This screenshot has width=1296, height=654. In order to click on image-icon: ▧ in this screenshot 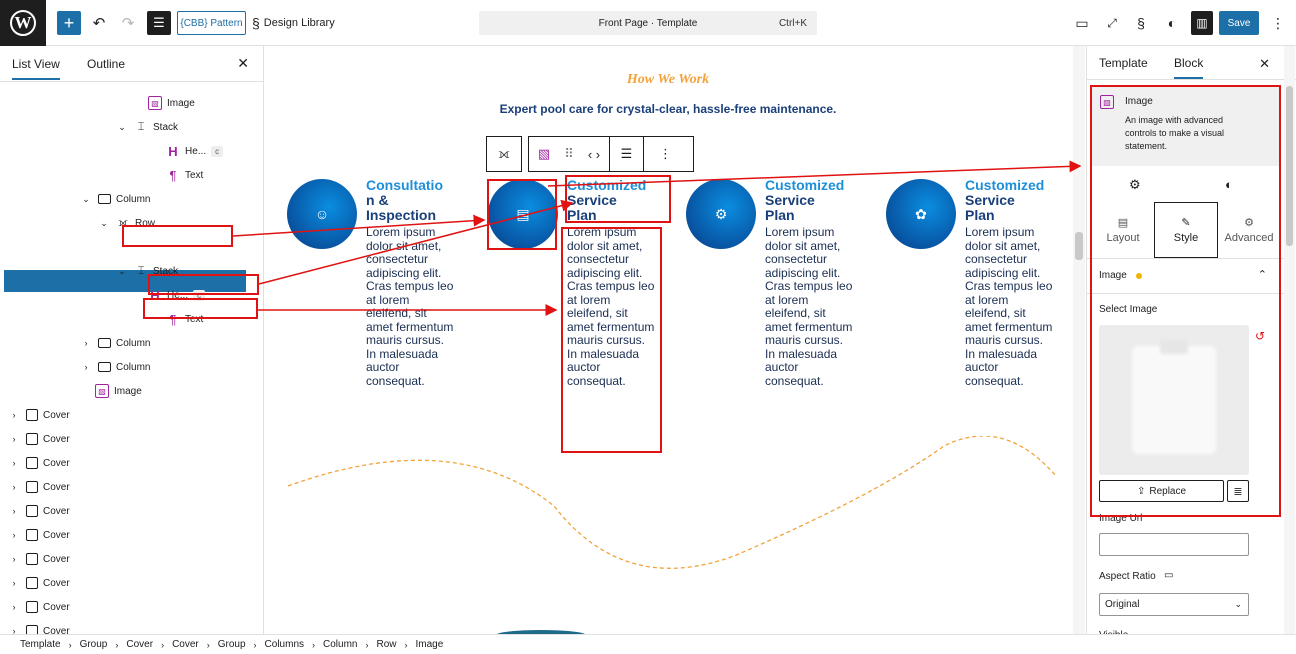, I will do `click(544, 154)`.